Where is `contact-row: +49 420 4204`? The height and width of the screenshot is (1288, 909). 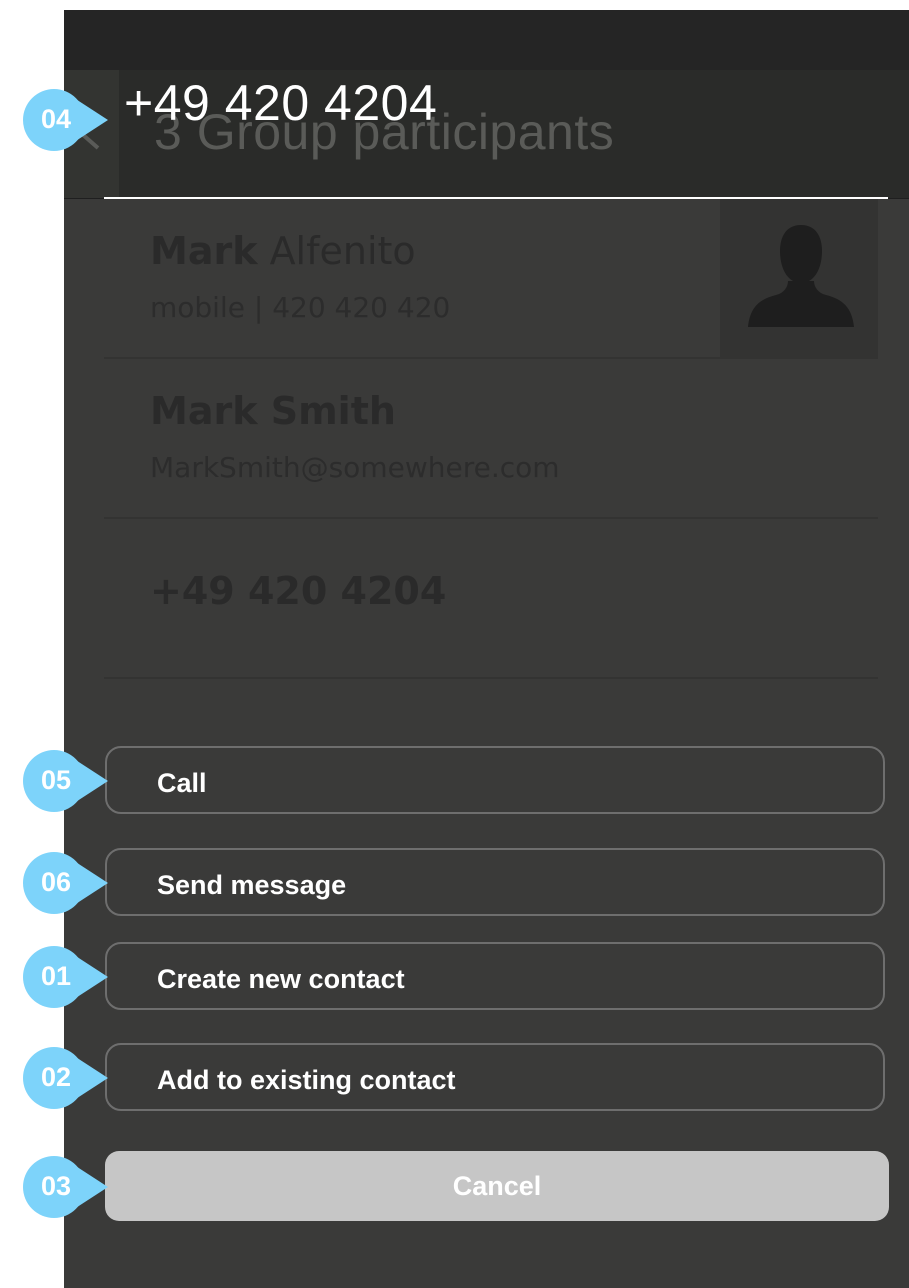 contact-row: +49 420 4204 is located at coordinates (491, 599).